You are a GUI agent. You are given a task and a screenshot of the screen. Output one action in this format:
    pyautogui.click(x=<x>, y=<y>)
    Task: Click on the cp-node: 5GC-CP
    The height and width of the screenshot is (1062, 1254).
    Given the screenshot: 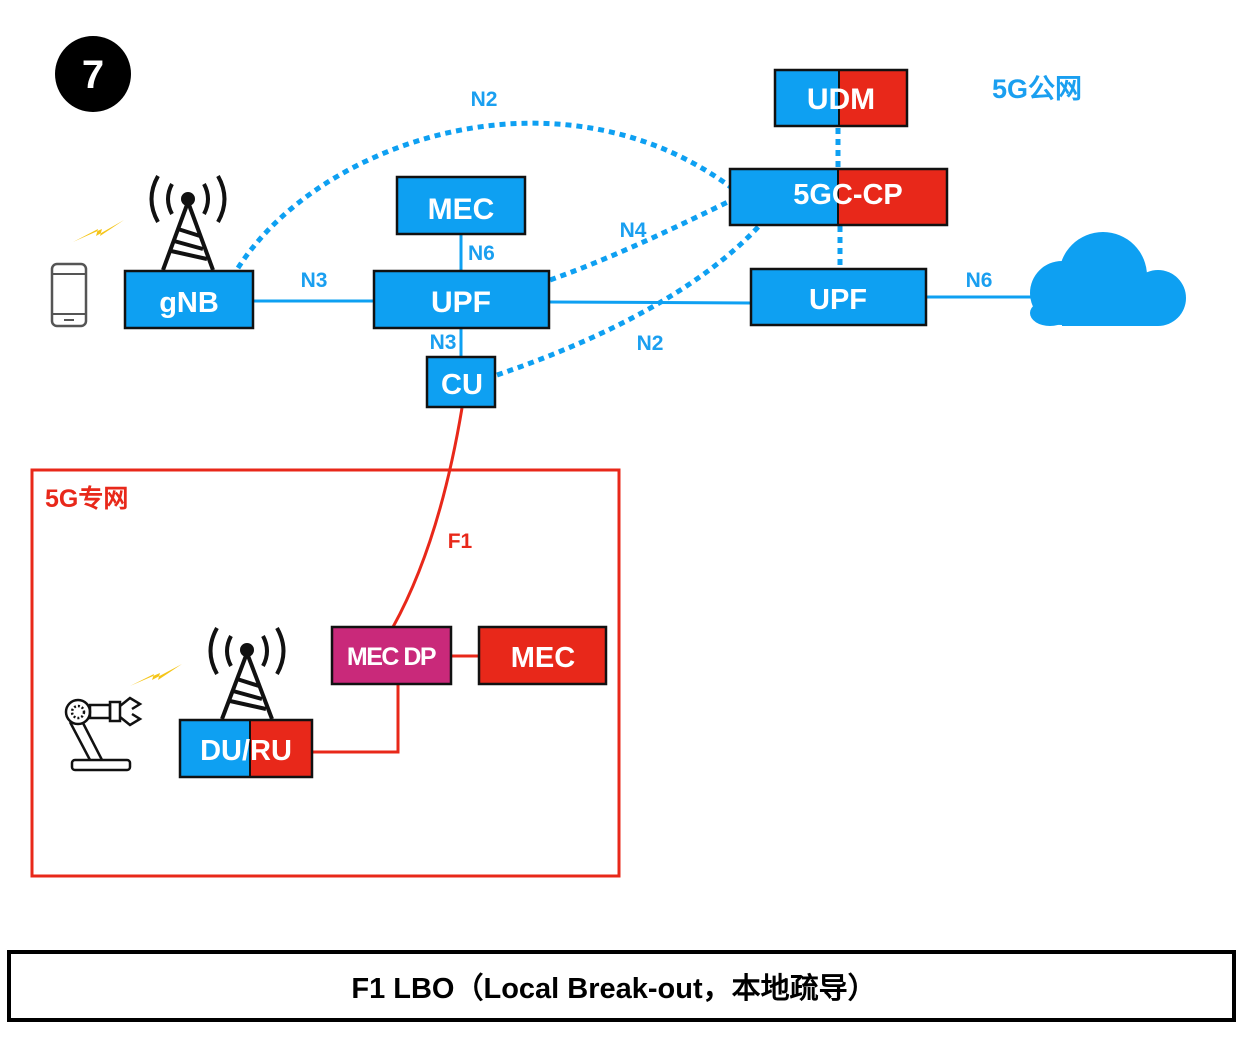 What is the action you would take?
    pyautogui.click(x=838, y=197)
    